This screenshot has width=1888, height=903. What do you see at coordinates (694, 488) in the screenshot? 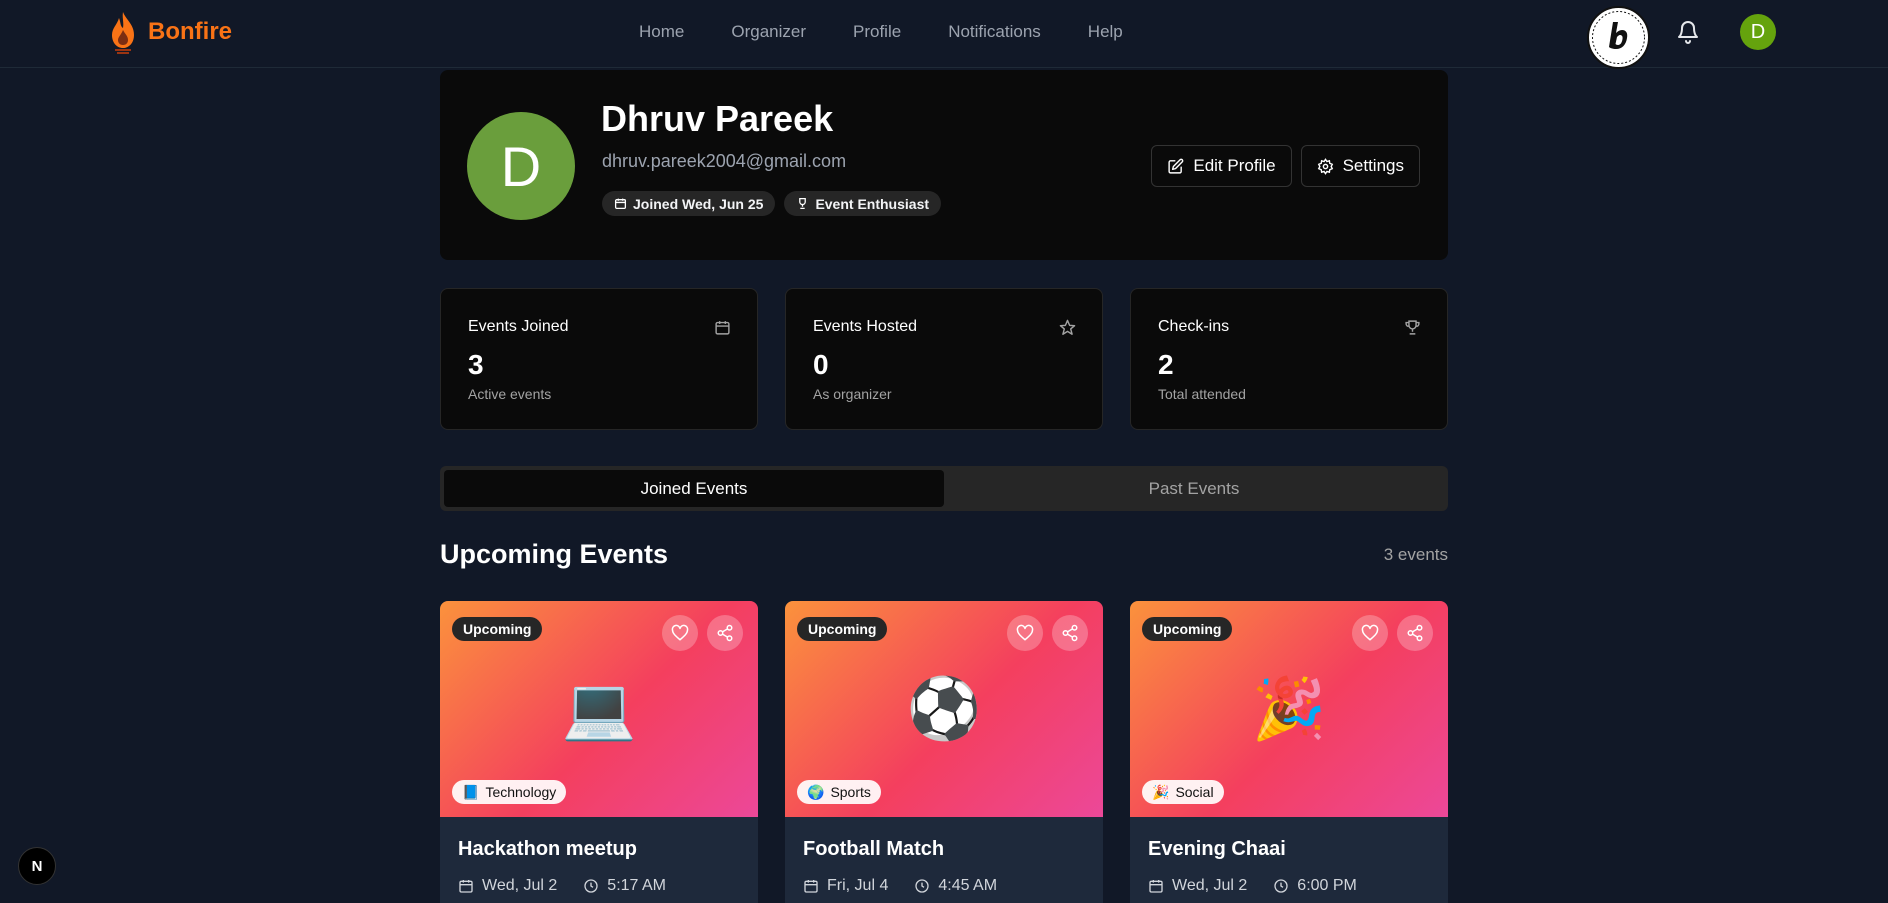
I see `tab-joined-events: Joined Events` at bounding box center [694, 488].